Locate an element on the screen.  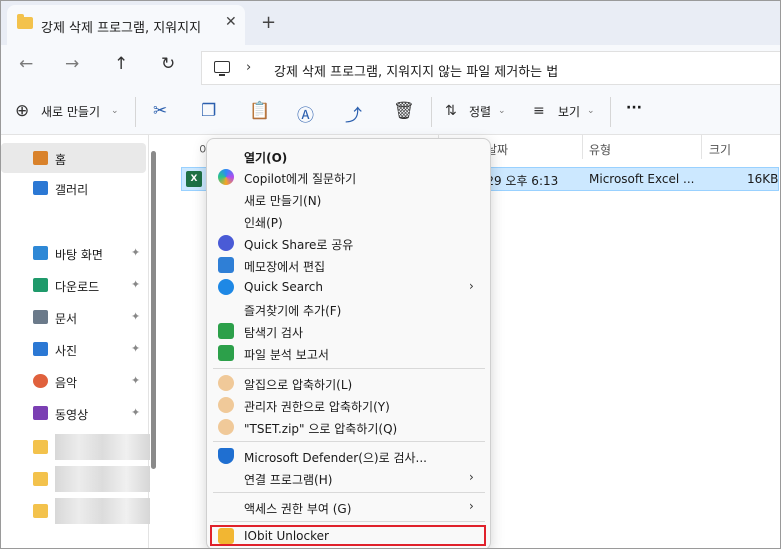
menu-item-open-with: 연결 프로그램(H) › is located at coordinates (349, 478).